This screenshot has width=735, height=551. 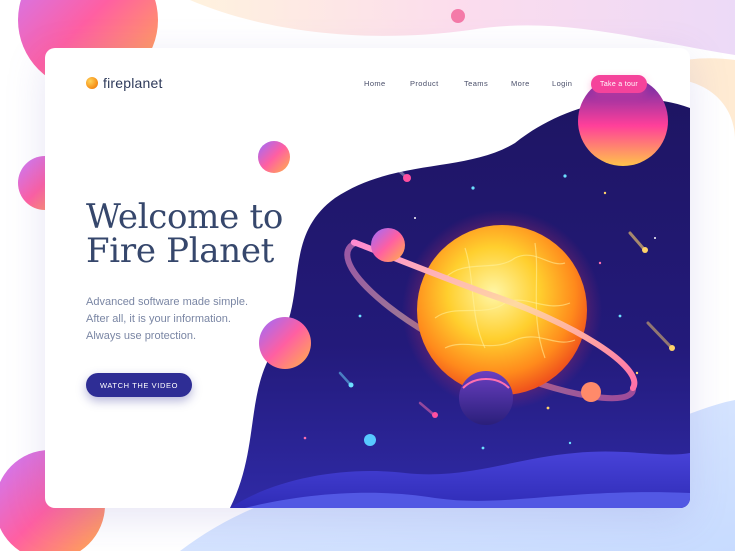 What do you see at coordinates (167, 302) in the screenshot?
I see `description-line-1: Advanced software made simple.` at bounding box center [167, 302].